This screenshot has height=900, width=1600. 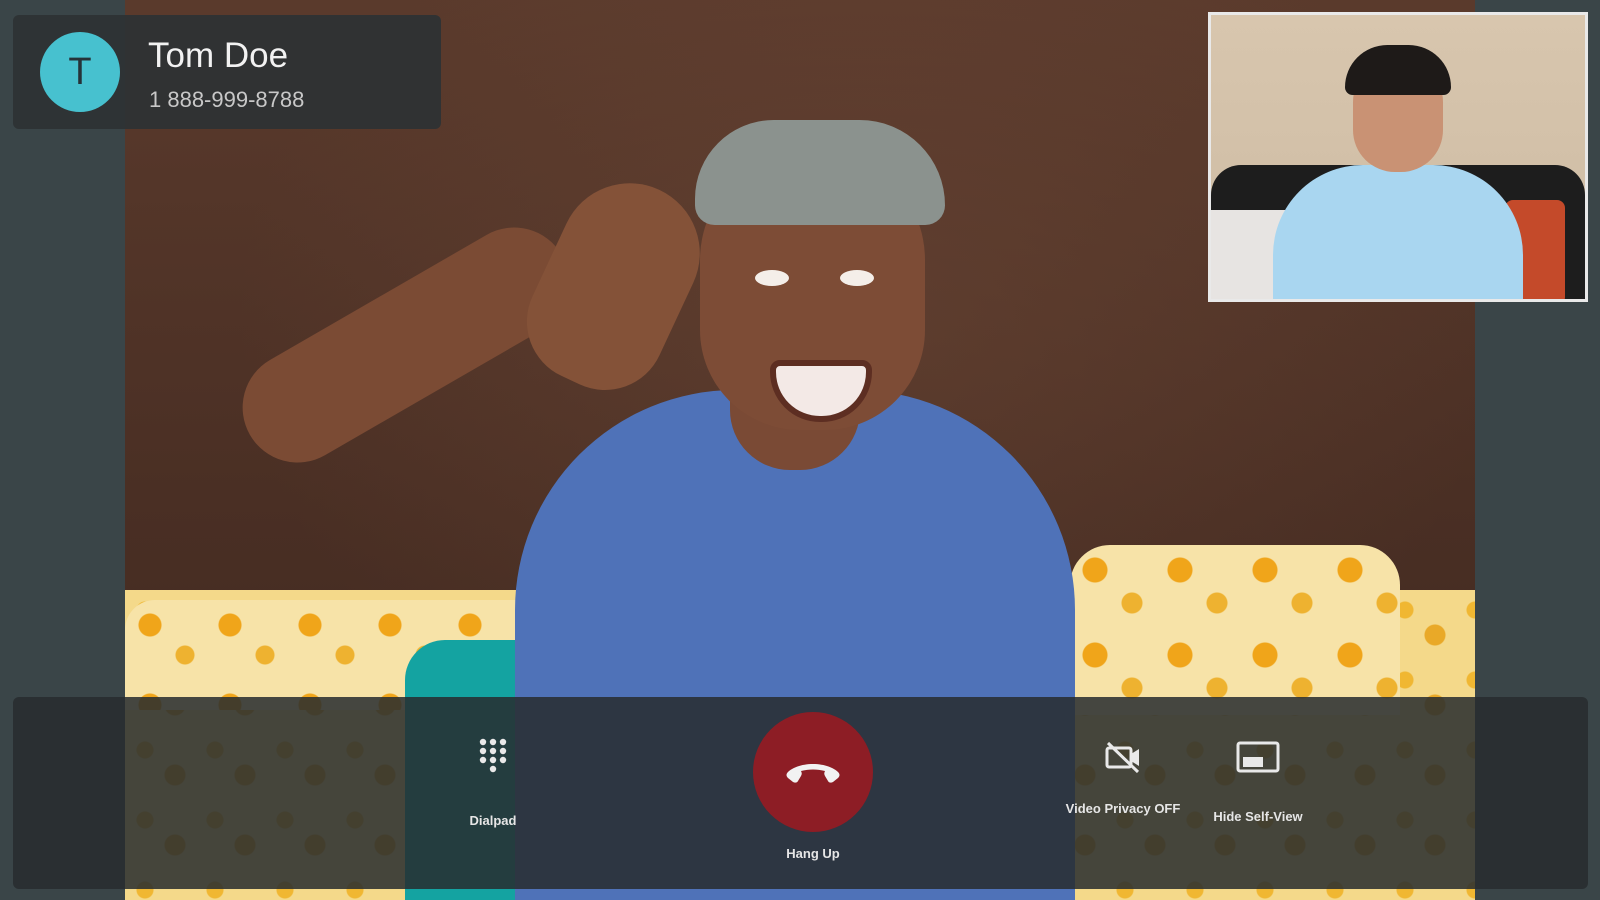 What do you see at coordinates (493, 782) in the screenshot?
I see `dialpad-button: Dialpad` at bounding box center [493, 782].